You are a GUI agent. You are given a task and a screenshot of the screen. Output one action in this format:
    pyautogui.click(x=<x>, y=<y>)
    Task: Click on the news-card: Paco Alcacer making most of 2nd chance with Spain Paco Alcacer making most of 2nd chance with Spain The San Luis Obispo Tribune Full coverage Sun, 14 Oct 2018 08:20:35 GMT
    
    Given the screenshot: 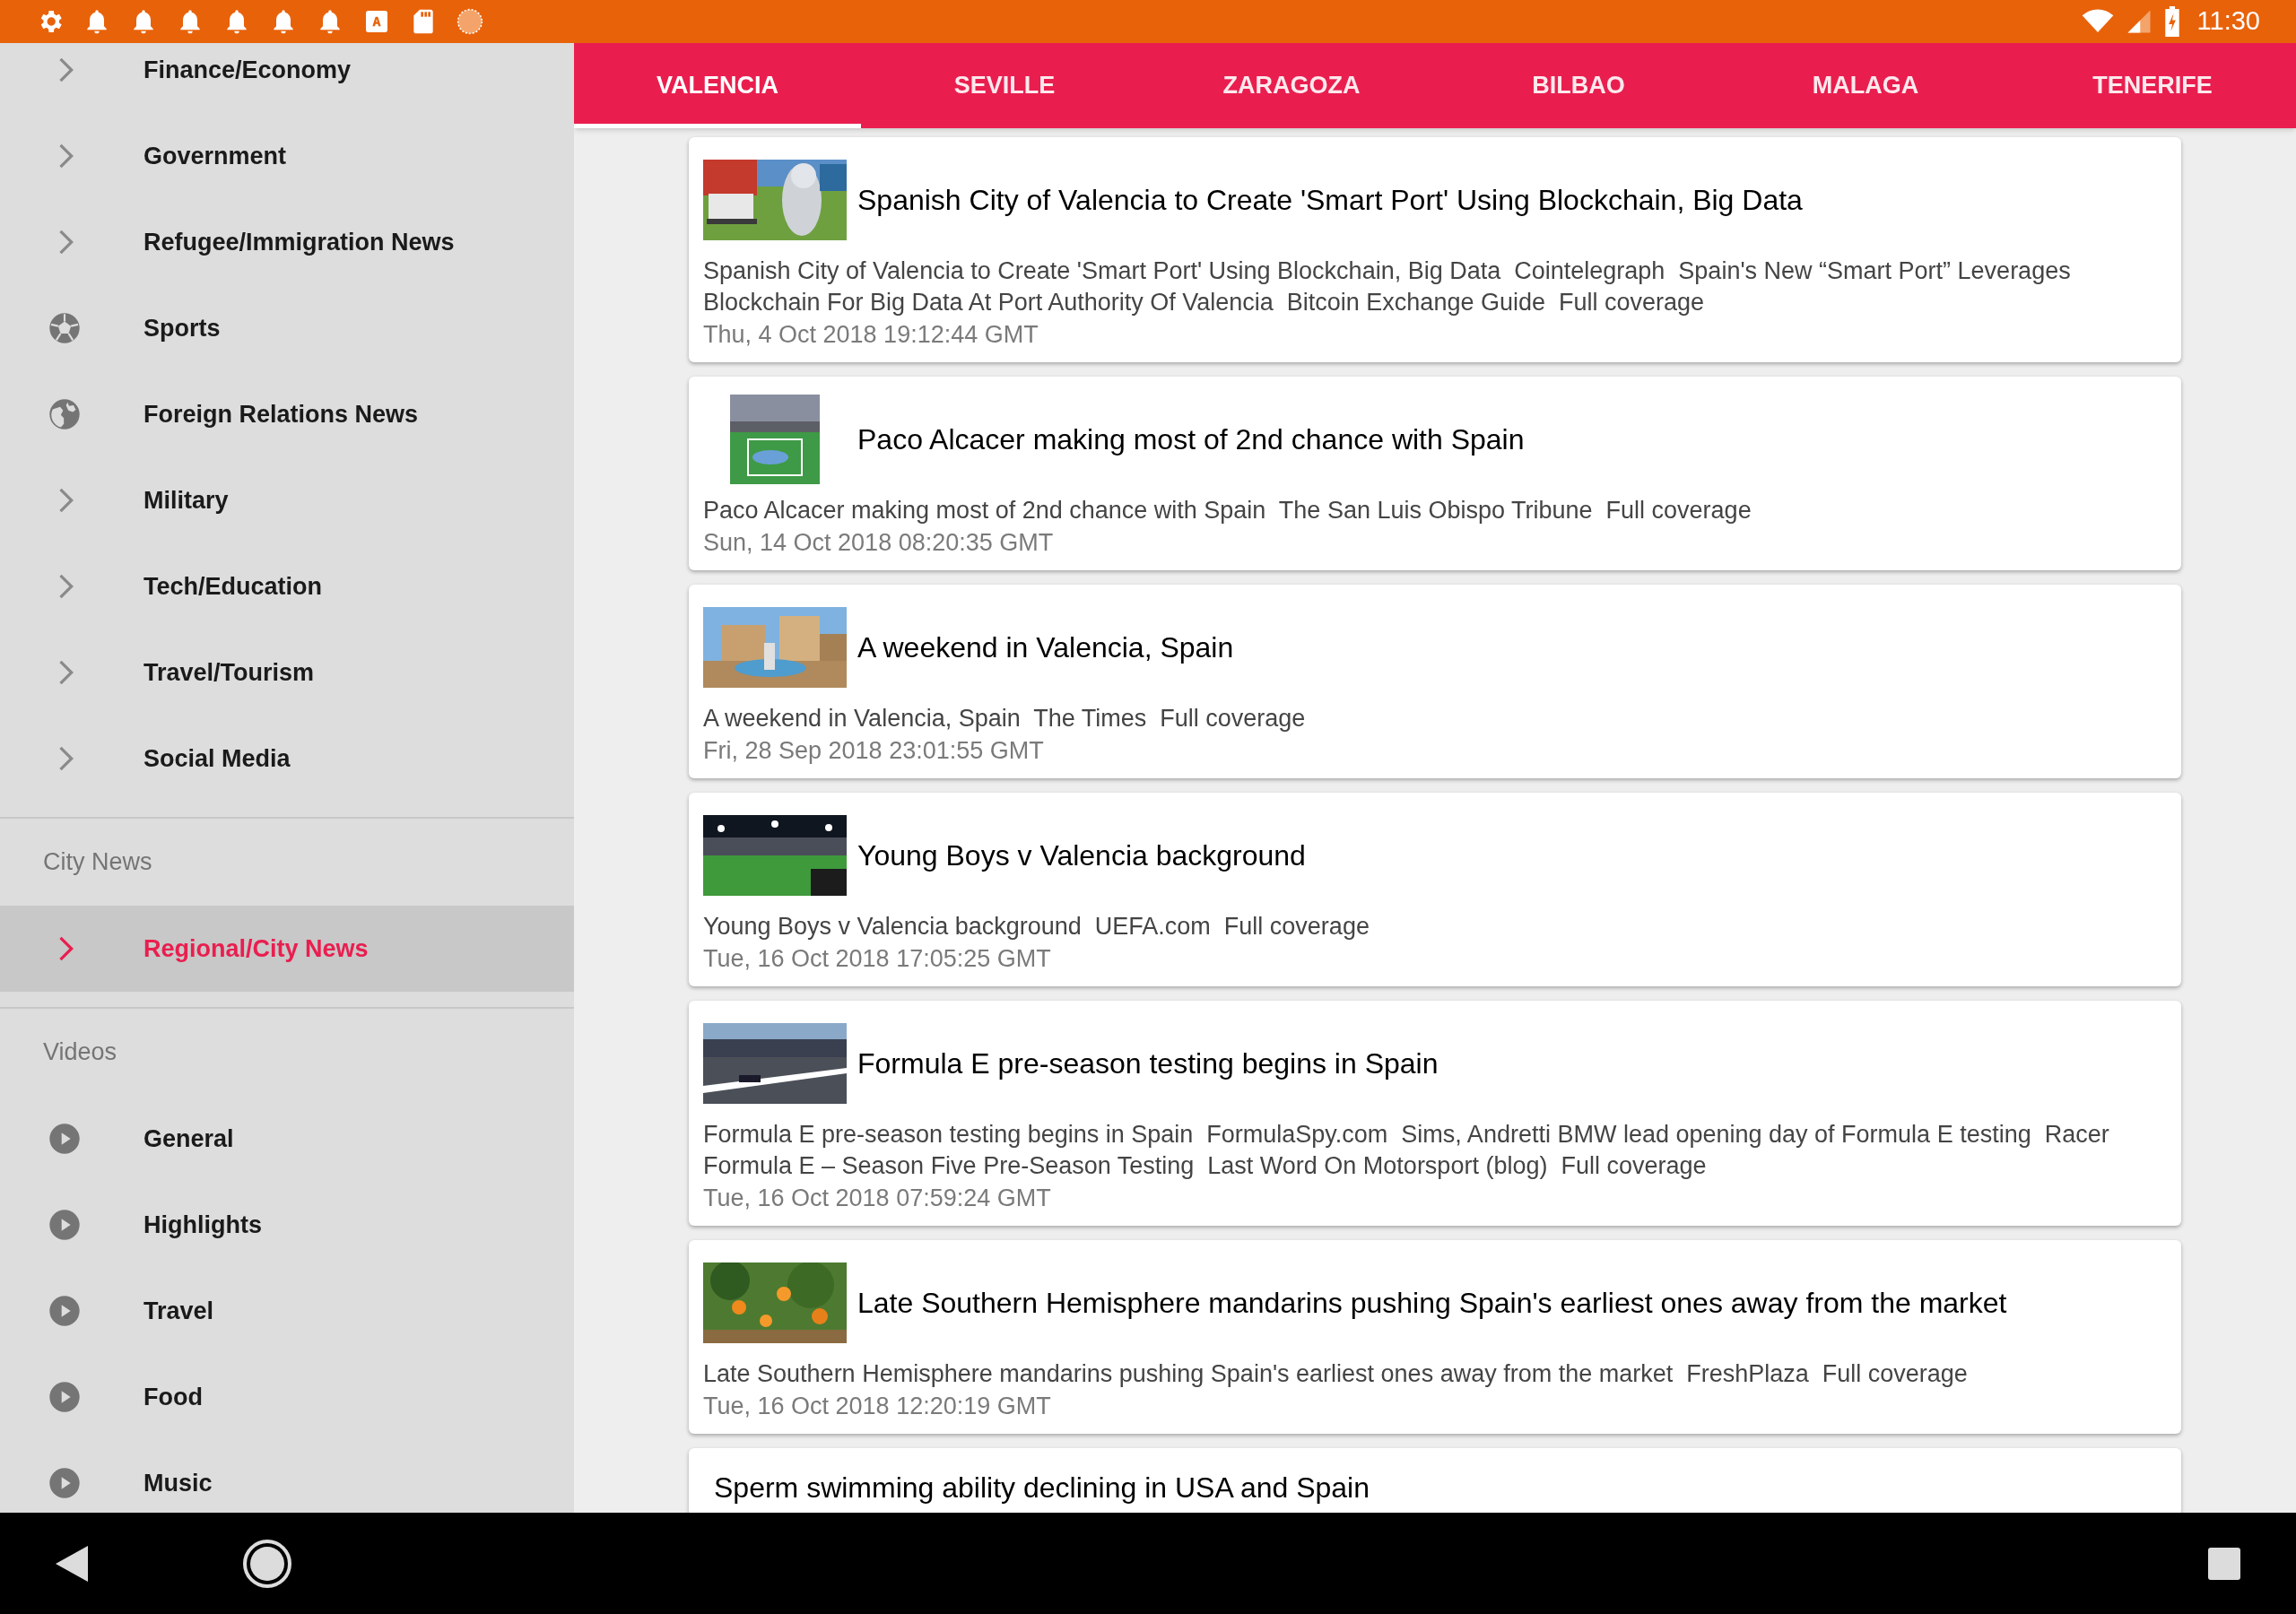 What is the action you would take?
    pyautogui.click(x=1435, y=473)
    